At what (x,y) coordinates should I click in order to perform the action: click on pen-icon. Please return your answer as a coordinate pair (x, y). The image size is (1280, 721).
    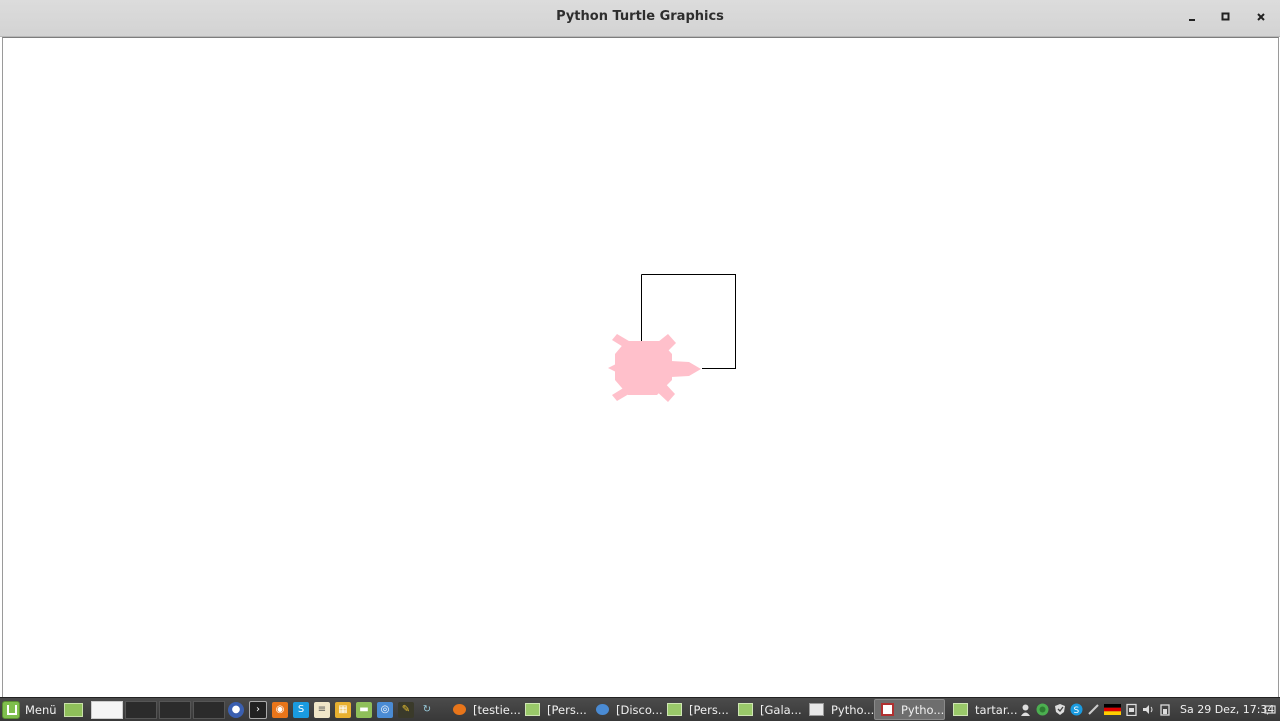
    Looking at the image, I should click on (1093, 709).